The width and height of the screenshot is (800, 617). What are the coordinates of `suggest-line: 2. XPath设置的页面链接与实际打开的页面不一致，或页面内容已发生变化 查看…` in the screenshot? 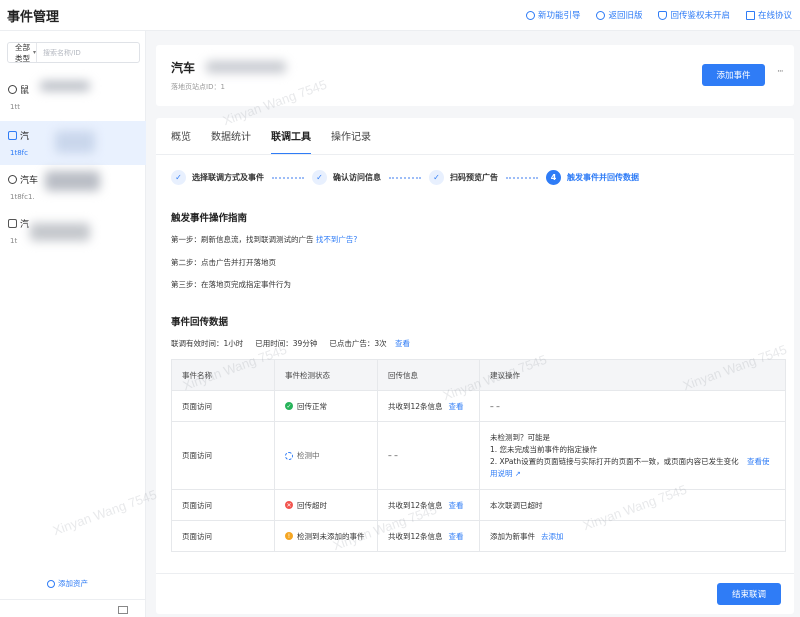 It's located at (632, 468).